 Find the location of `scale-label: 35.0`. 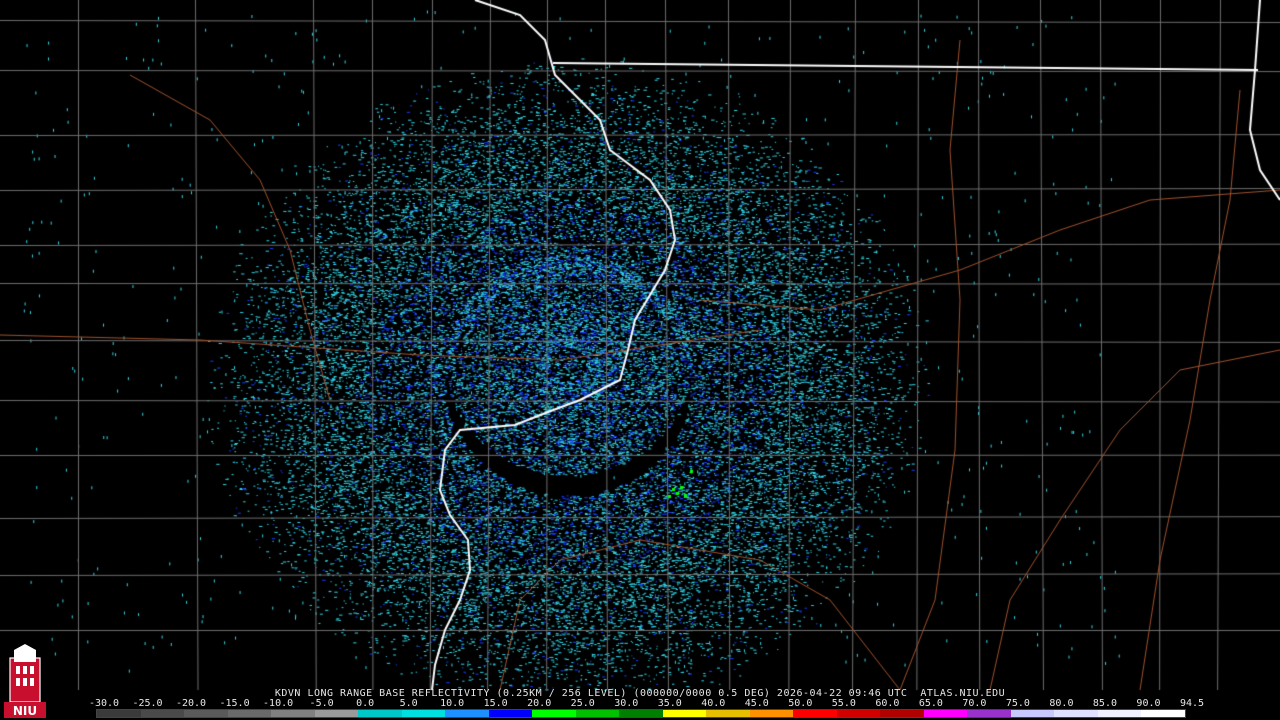

scale-label: 35.0 is located at coordinates (669, 703).